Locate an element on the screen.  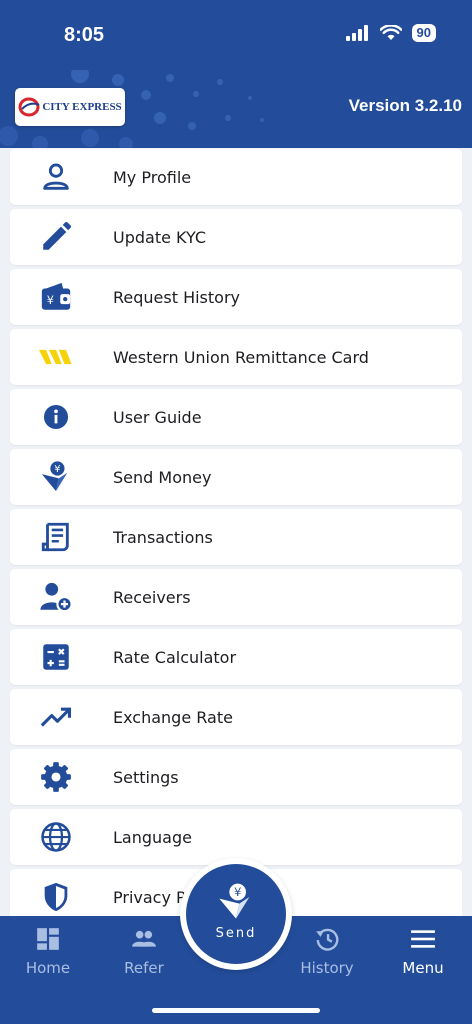
menu-item-request-history: ¥ Request History is located at coordinates (236, 297).